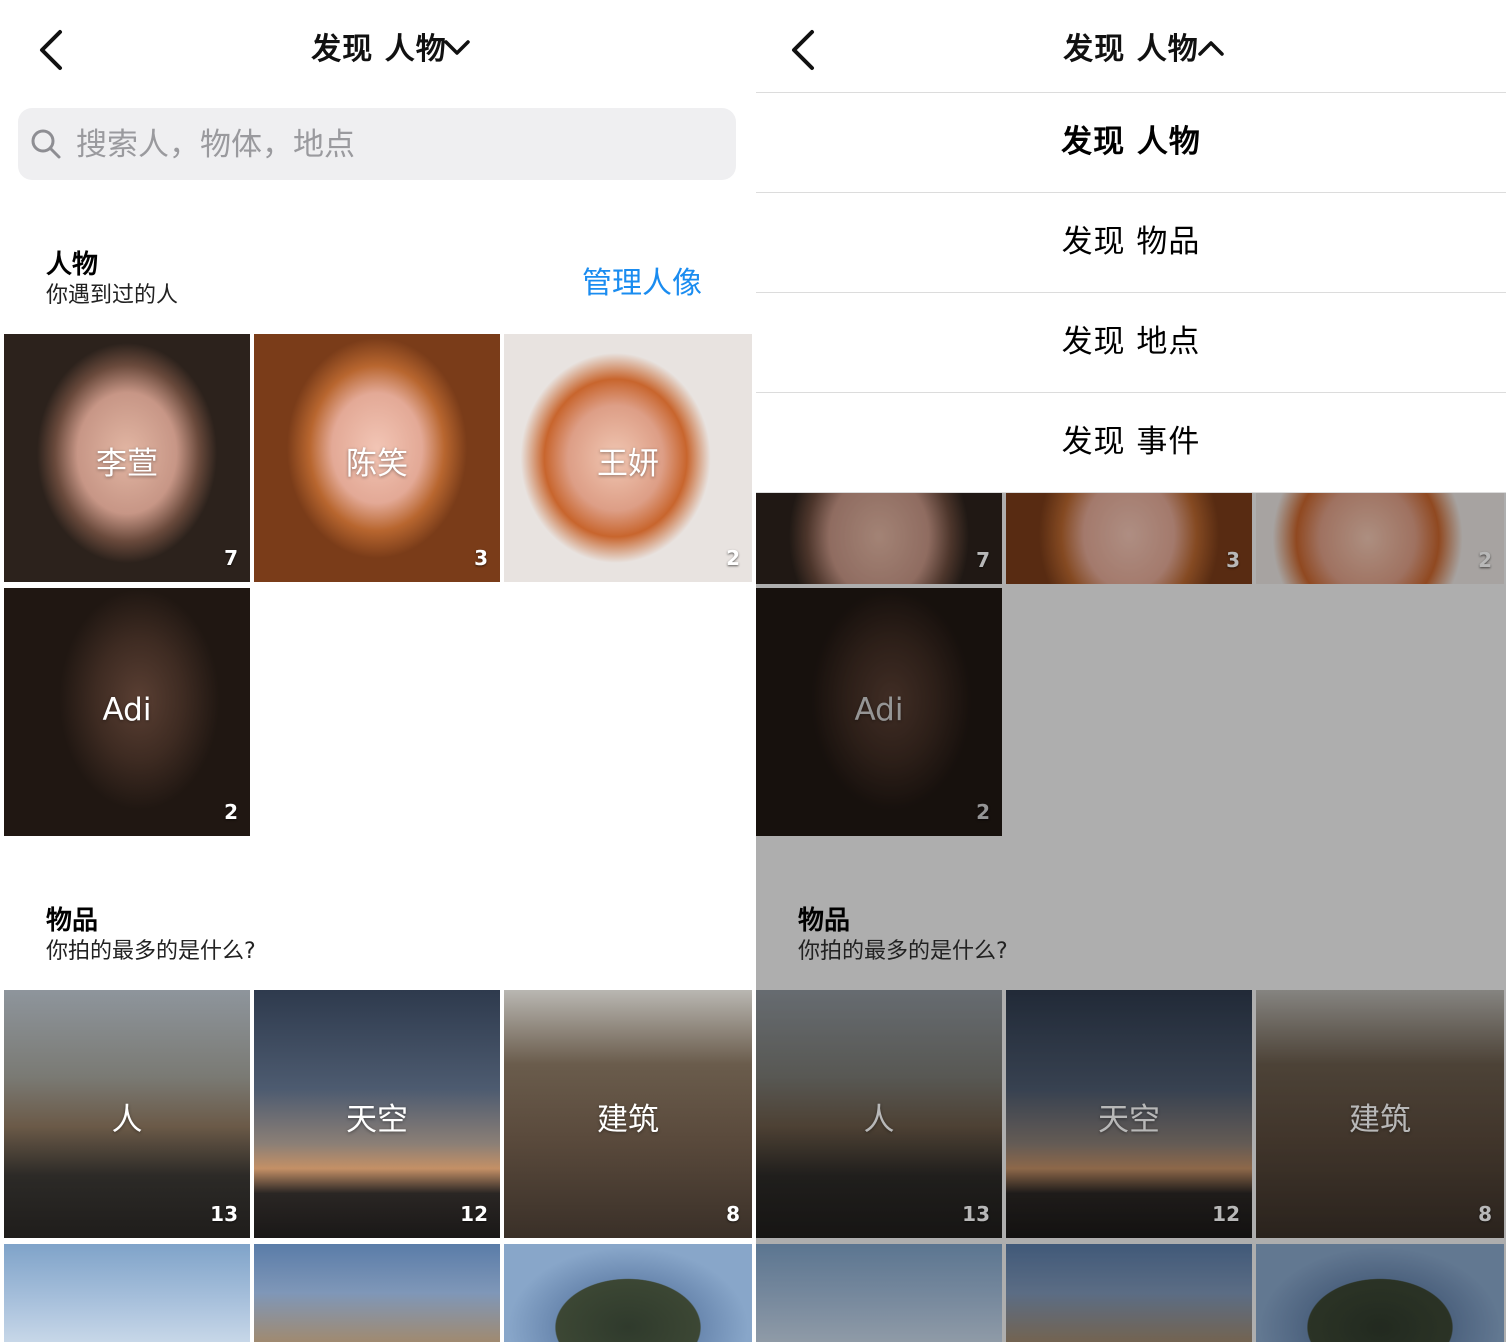  Describe the element at coordinates (1129, 538) in the screenshot. I see `person-tile: 3` at that location.